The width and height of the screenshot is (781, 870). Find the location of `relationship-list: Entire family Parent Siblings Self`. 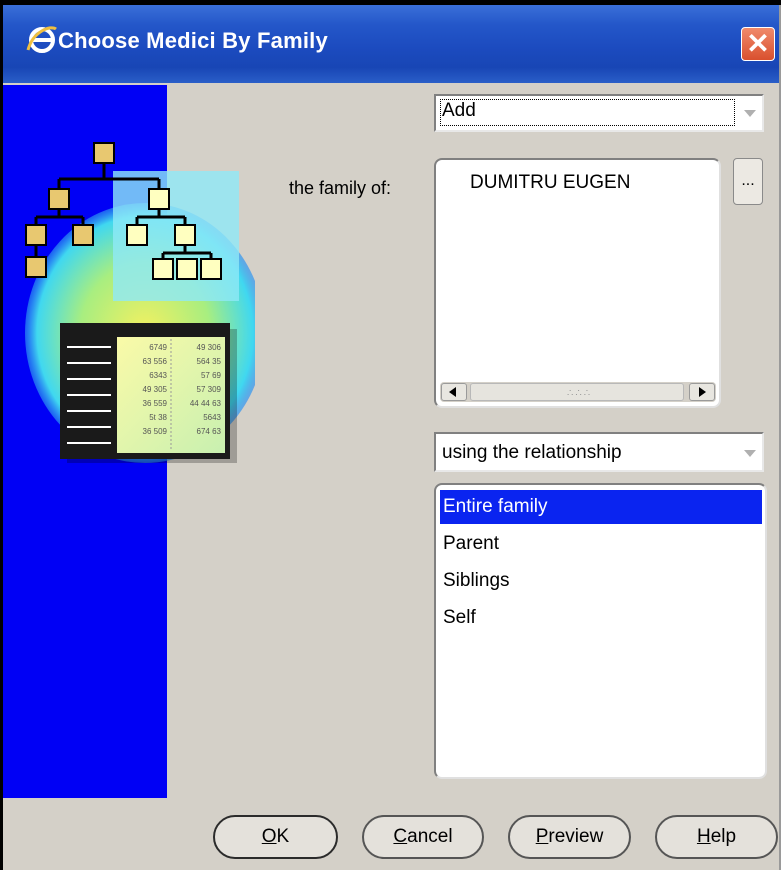

relationship-list: Entire family Parent Siblings Self is located at coordinates (600, 631).